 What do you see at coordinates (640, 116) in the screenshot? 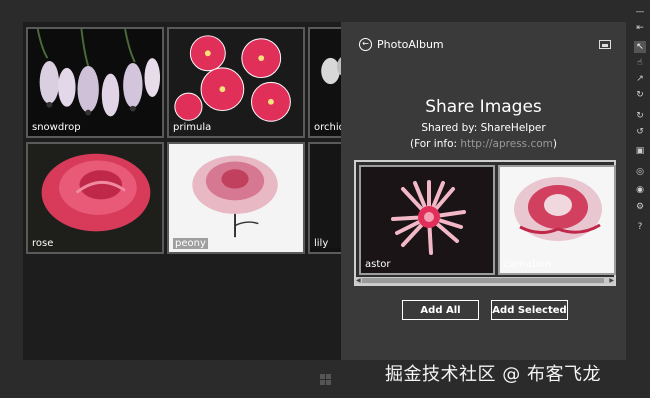
I see `rotate-cw-icon: ↻` at bounding box center [640, 116].